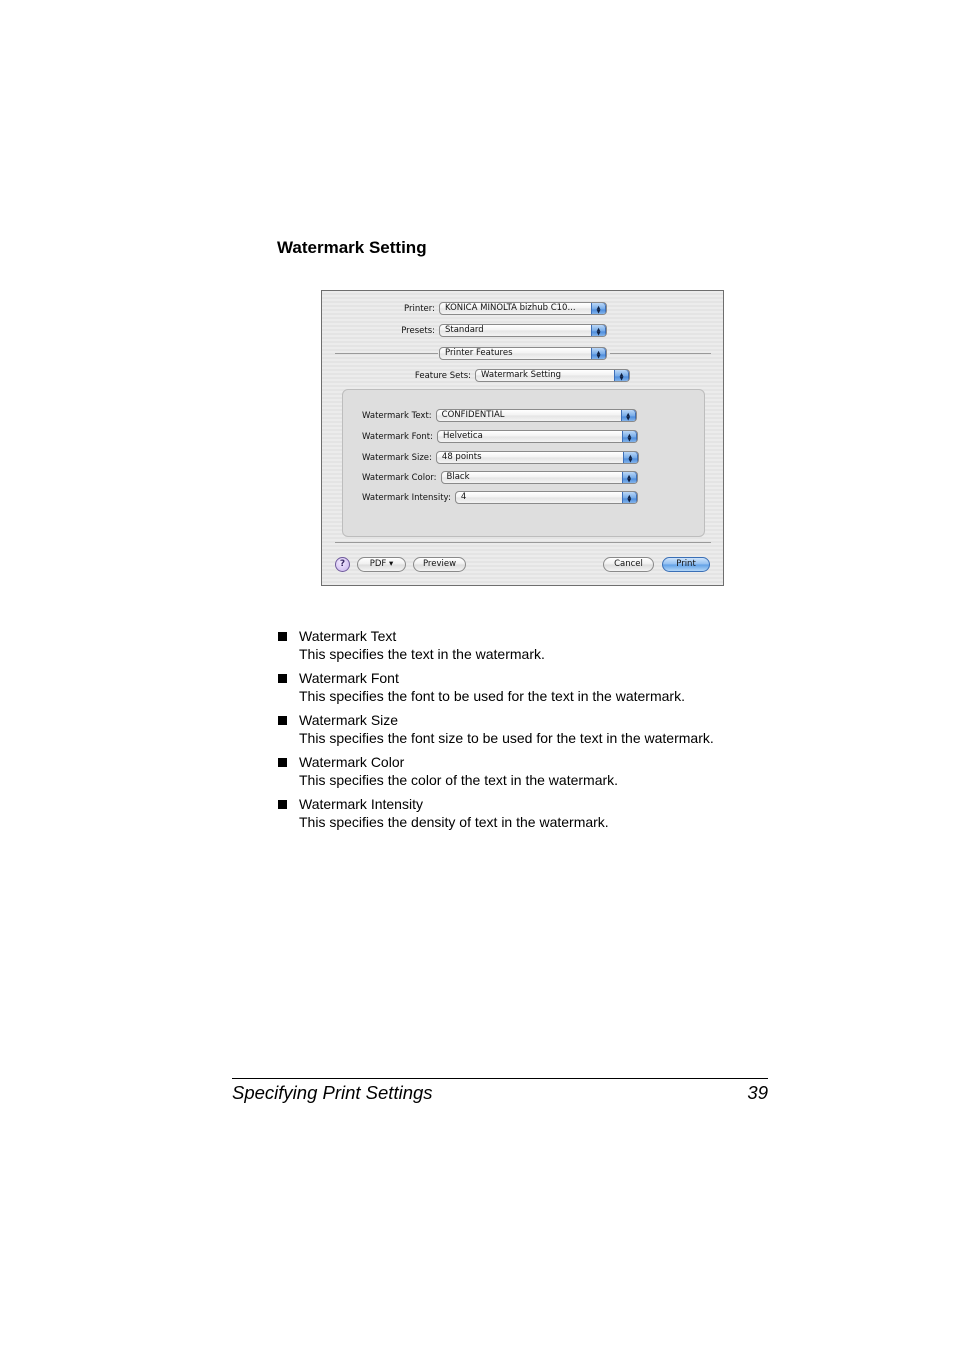  I want to click on bullet-title: Watermark Intensity, so click(361, 804).